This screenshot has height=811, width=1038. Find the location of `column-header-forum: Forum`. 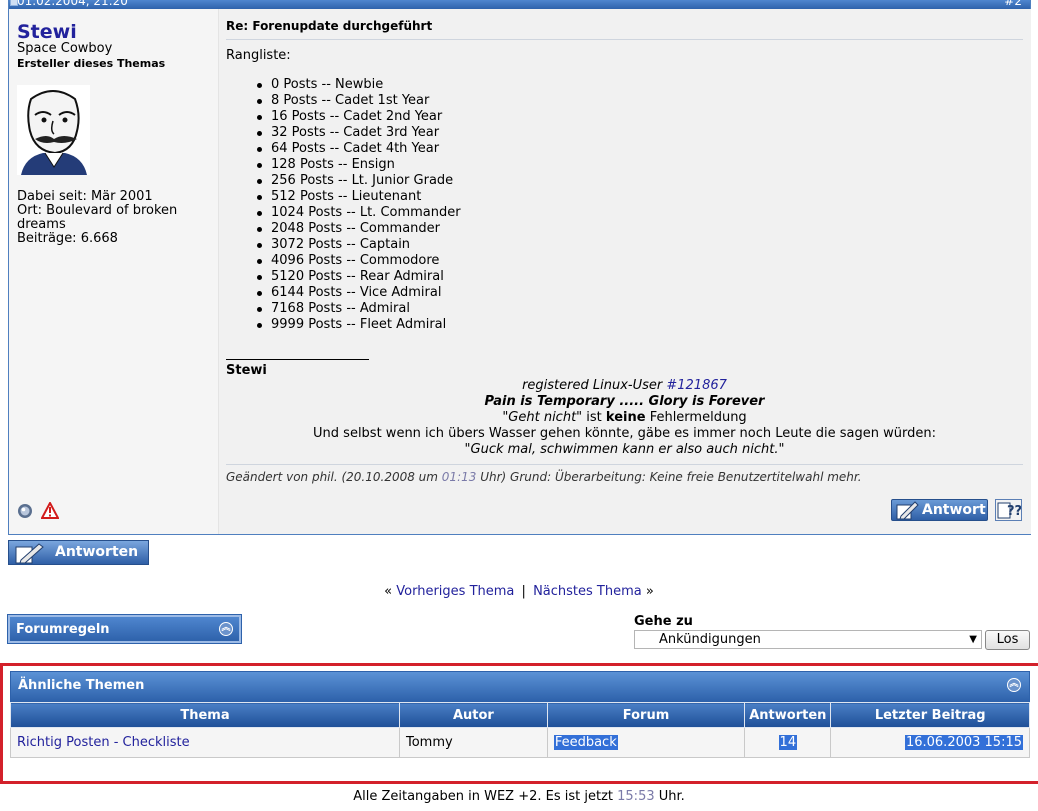

column-header-forum: Forum is located at coordinates (646, 715).